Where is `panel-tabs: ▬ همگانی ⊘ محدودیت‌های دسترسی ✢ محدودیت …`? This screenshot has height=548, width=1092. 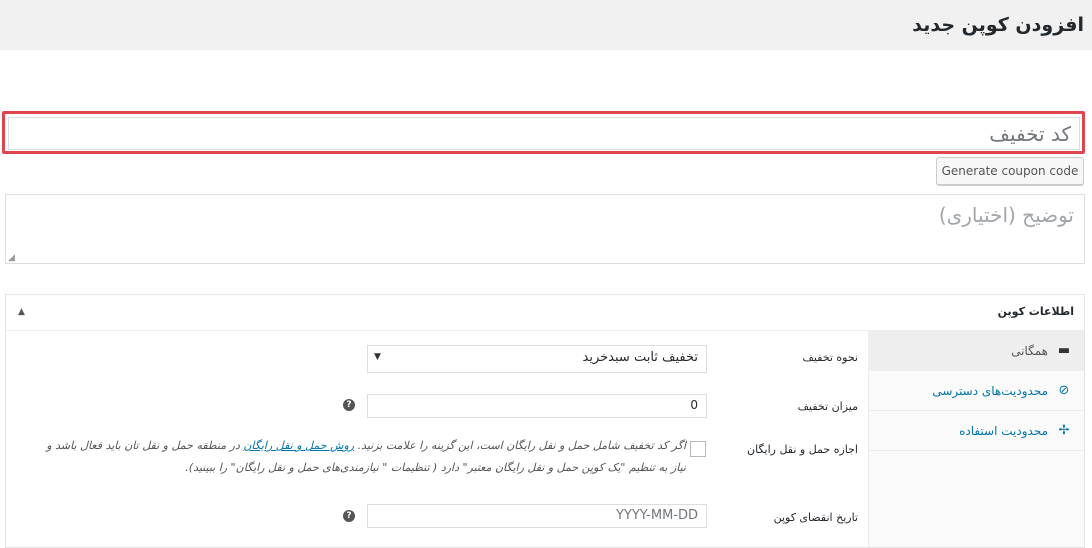
panel-tabs: ▬ همگانی ⊘ محدودیت‌های دسترسی ✢ محدودیت … is located at coordinates (976, 439).